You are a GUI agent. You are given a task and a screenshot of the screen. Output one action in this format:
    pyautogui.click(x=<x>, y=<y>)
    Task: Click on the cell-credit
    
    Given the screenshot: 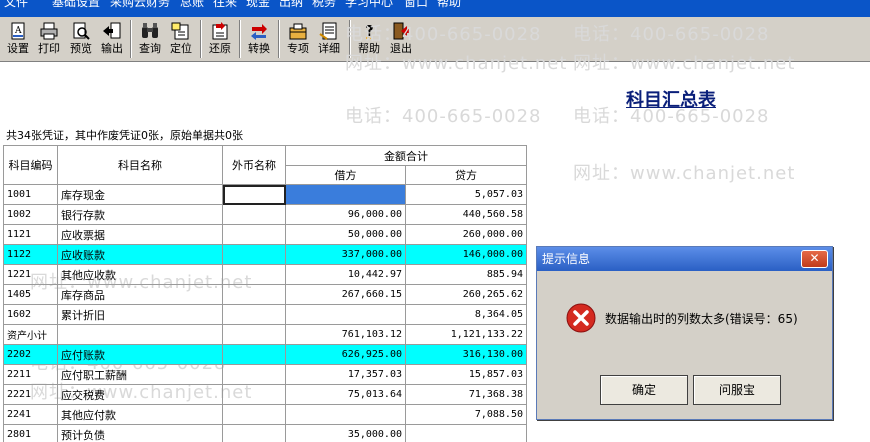 What is the action you would take?
    pyautogui.click(x=466, y=433)
    